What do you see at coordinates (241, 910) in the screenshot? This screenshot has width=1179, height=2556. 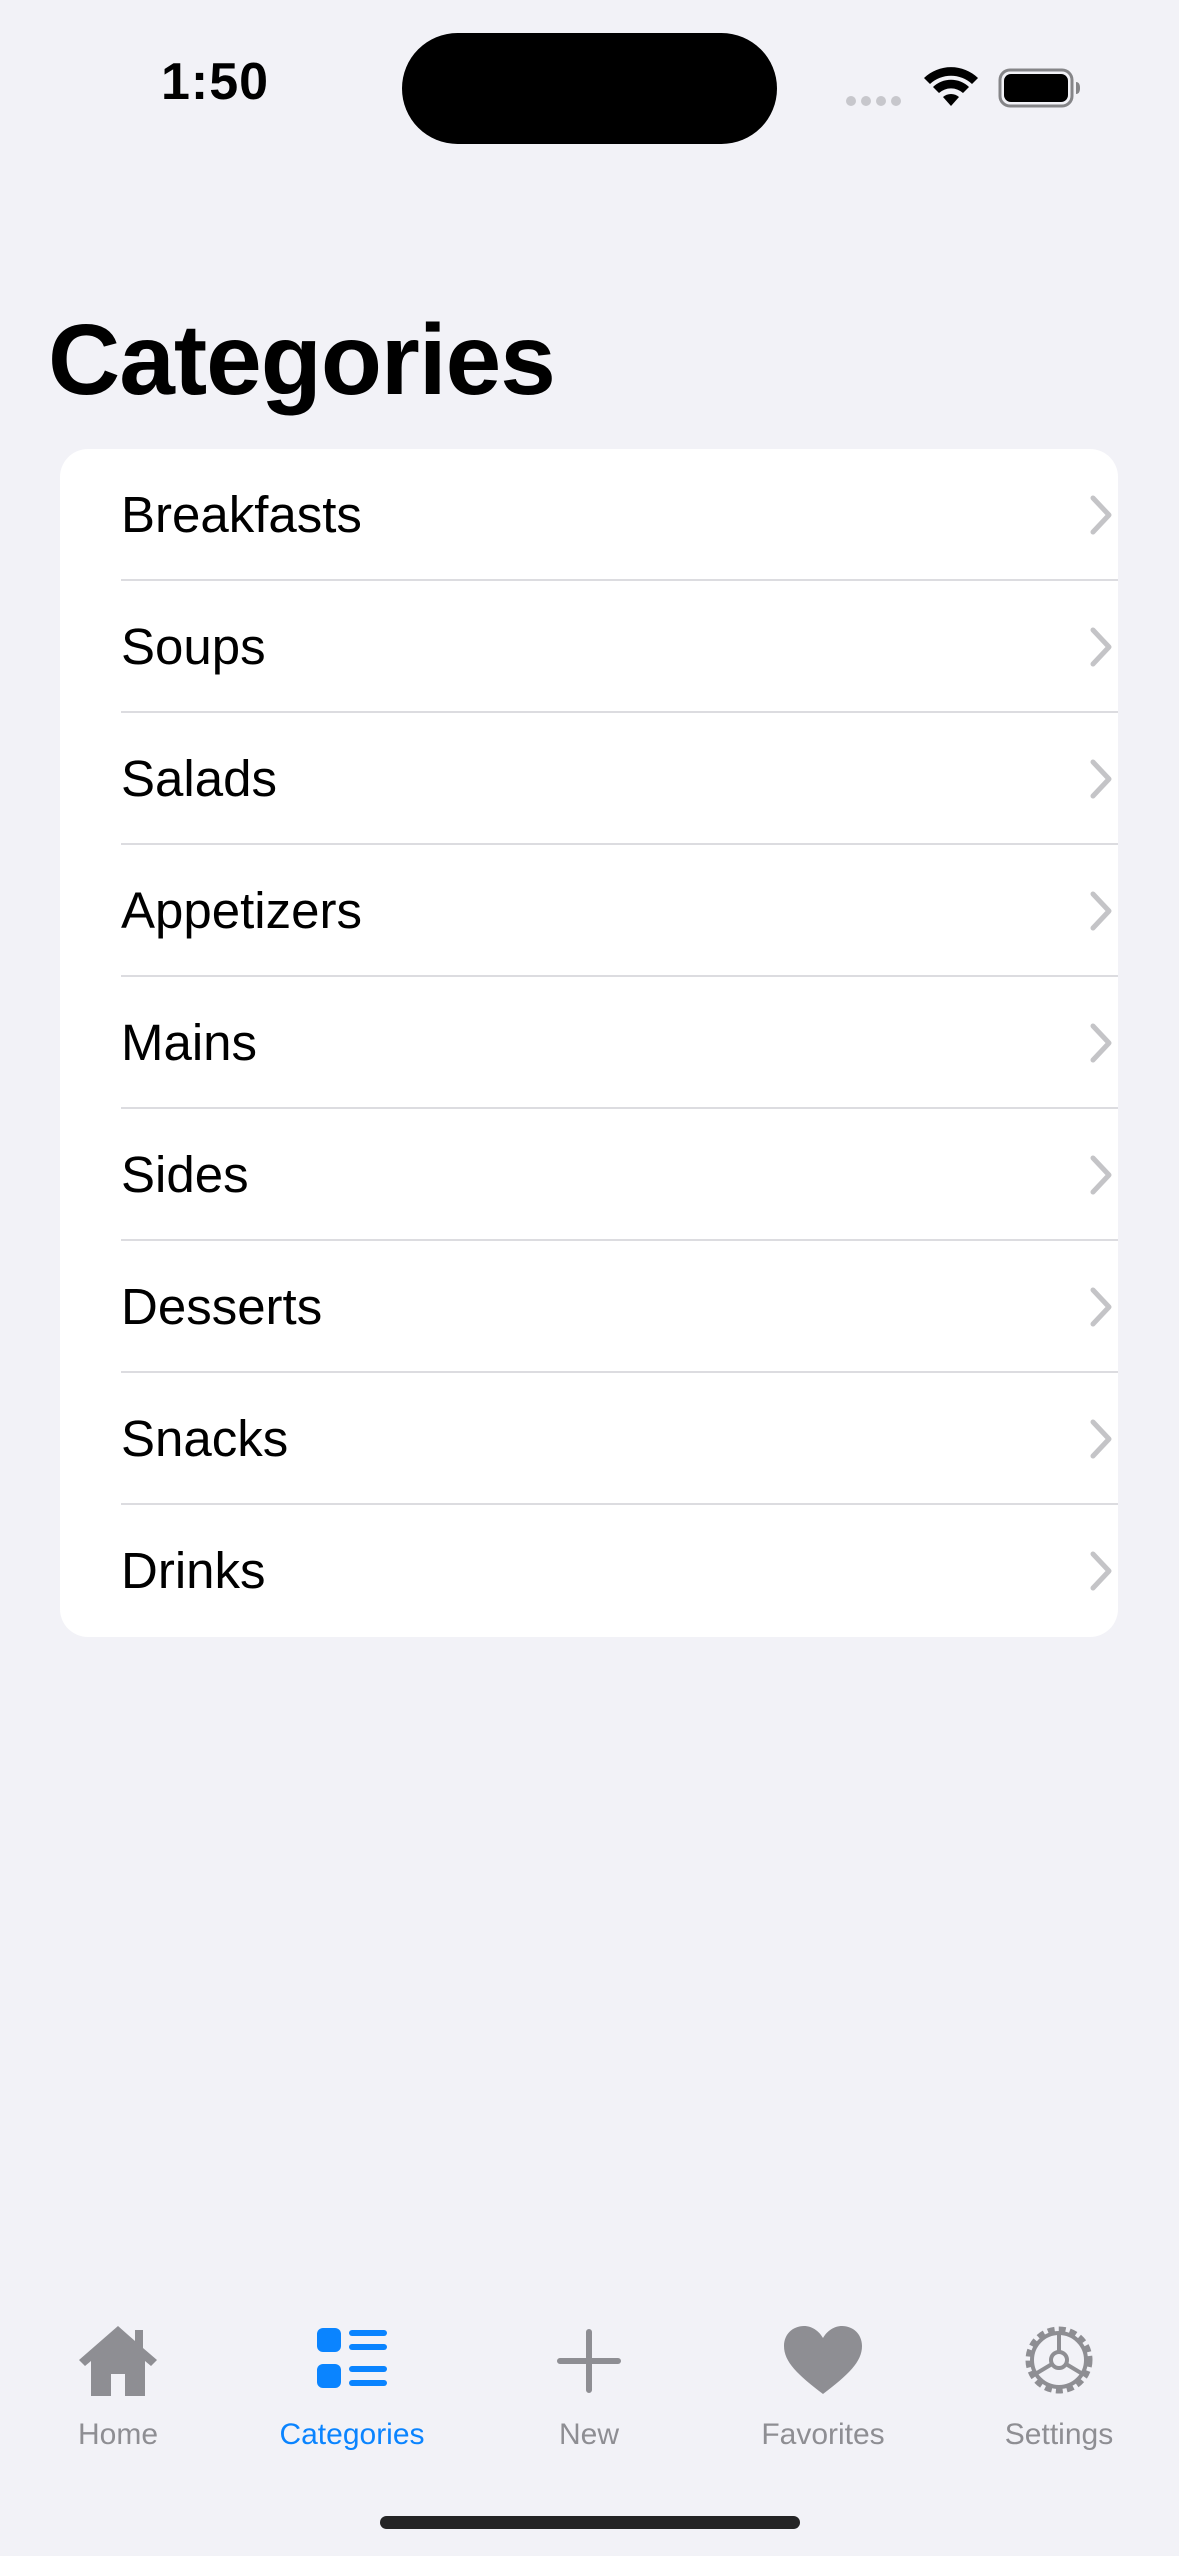 I see `list-item-label: Appetizers` at bounding box center [241, 910].